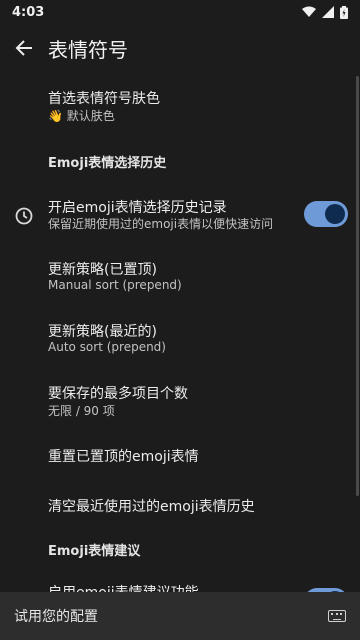  I want to click on suggestion-toggle-title: 启用emoji表情建议功能, so click(123, 587).